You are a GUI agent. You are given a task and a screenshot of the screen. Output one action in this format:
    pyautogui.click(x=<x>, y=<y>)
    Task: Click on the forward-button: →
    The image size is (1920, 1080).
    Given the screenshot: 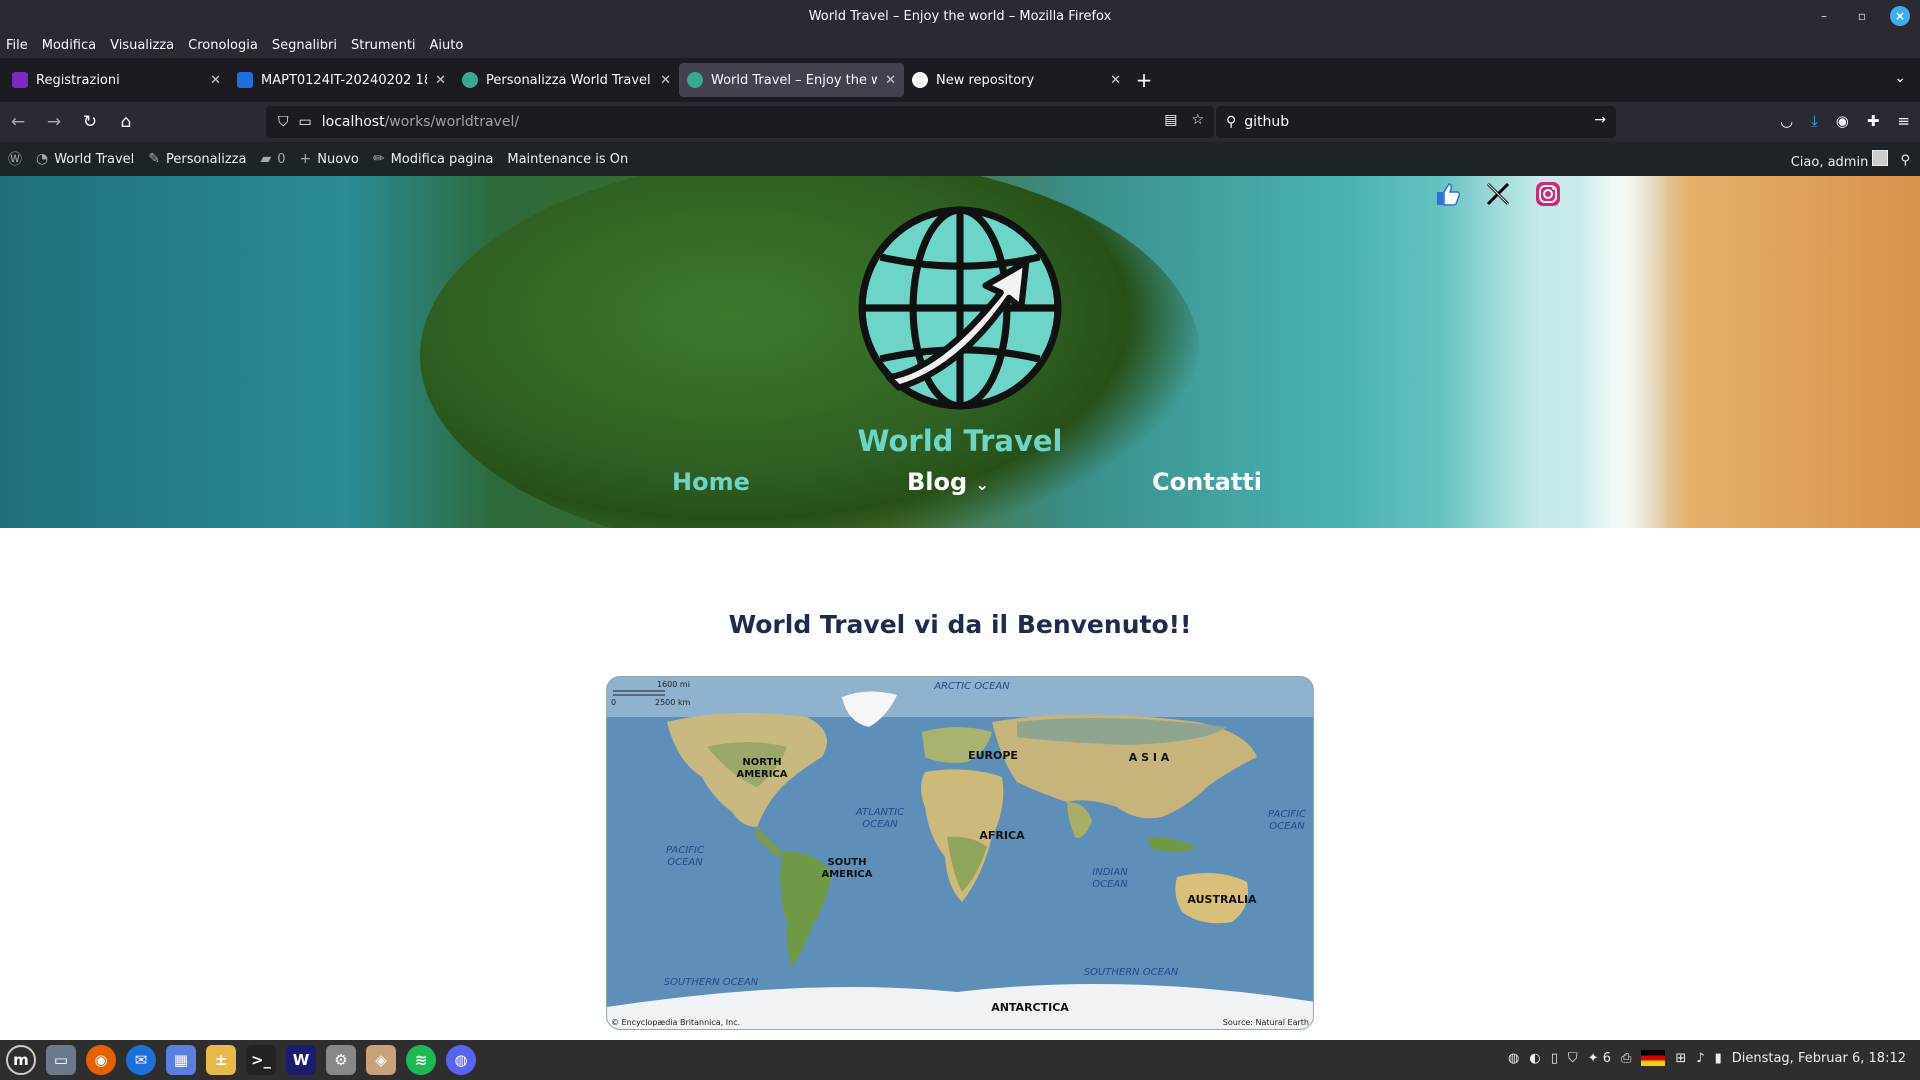 What is the action you would take?
    pyautogui.click(x=54, y=122)
    